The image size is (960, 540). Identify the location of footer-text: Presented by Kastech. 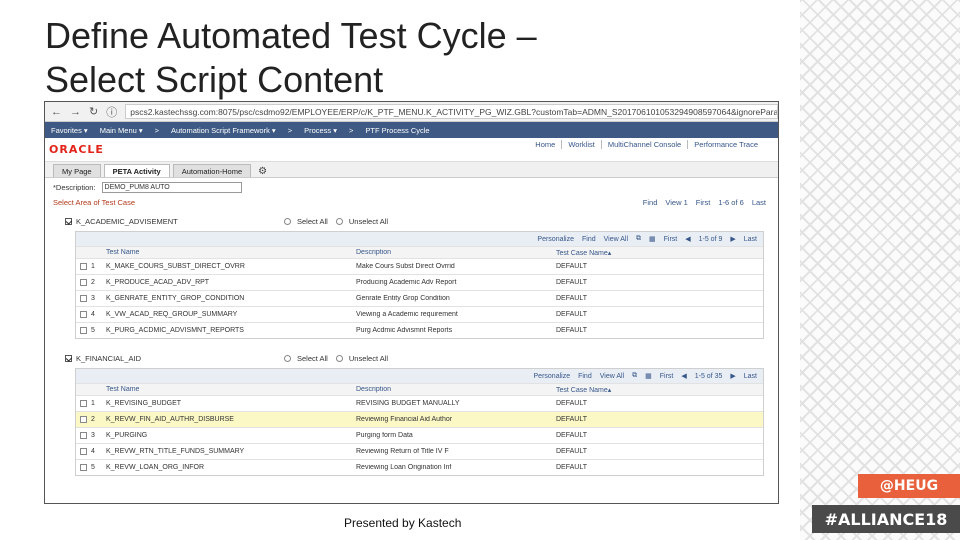
(403, 523).